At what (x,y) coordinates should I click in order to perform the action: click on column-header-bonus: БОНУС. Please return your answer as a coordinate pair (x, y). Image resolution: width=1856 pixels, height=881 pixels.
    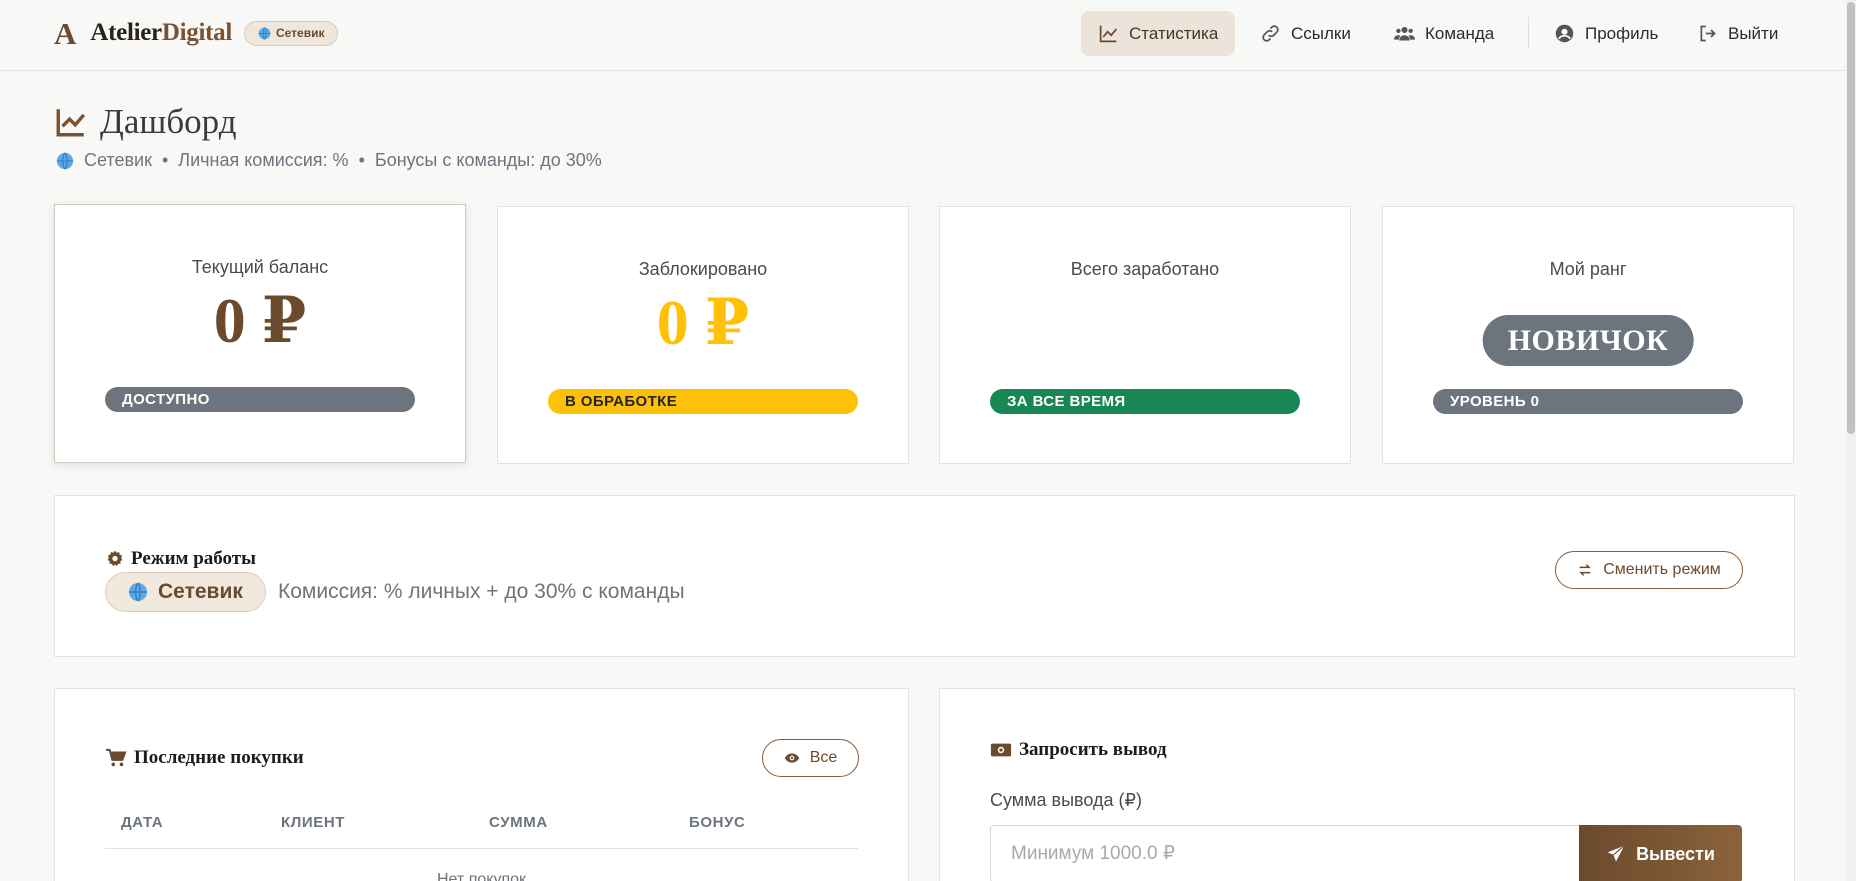
    Looking at the image, I should click on (717, 822).